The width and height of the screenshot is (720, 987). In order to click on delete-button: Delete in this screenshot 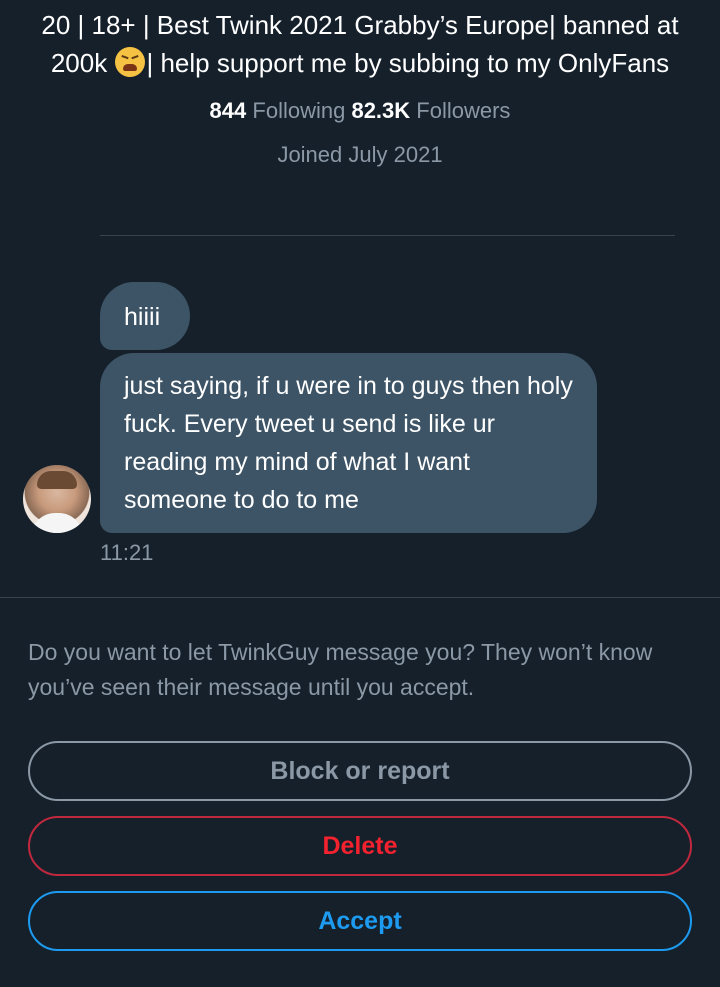, I will do `click(360, 846)`.